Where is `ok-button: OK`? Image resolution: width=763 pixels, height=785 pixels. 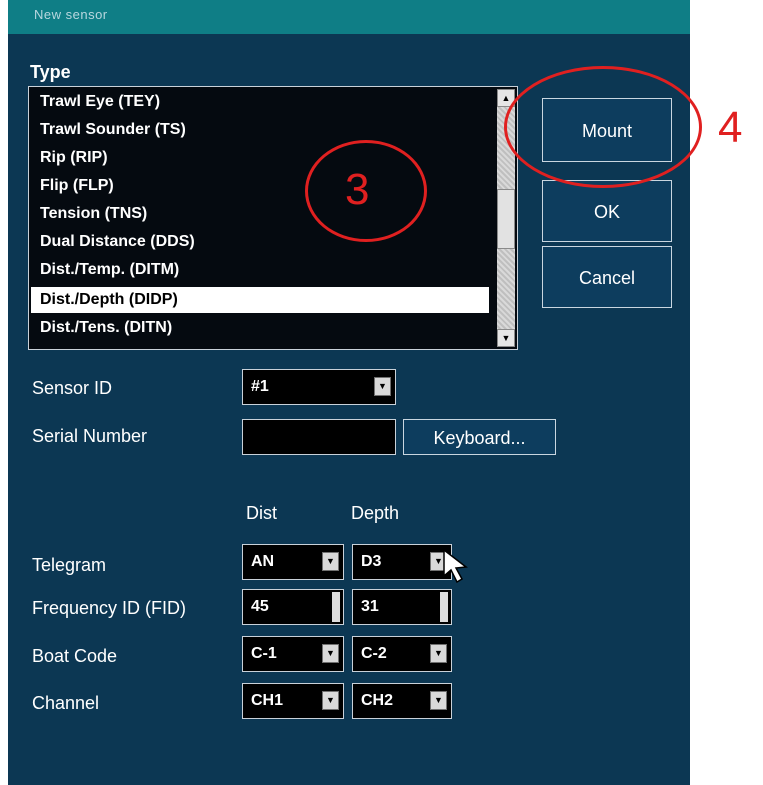 ok-button: OK is located at coordinates (607, 211).